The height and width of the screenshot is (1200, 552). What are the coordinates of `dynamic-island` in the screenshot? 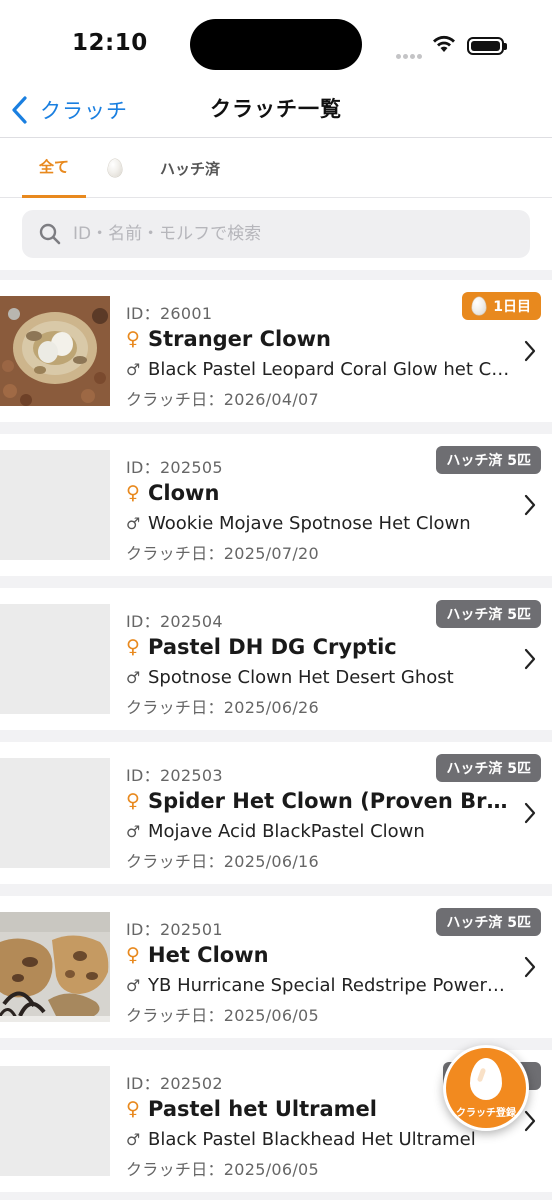 It's located at (276, 44).